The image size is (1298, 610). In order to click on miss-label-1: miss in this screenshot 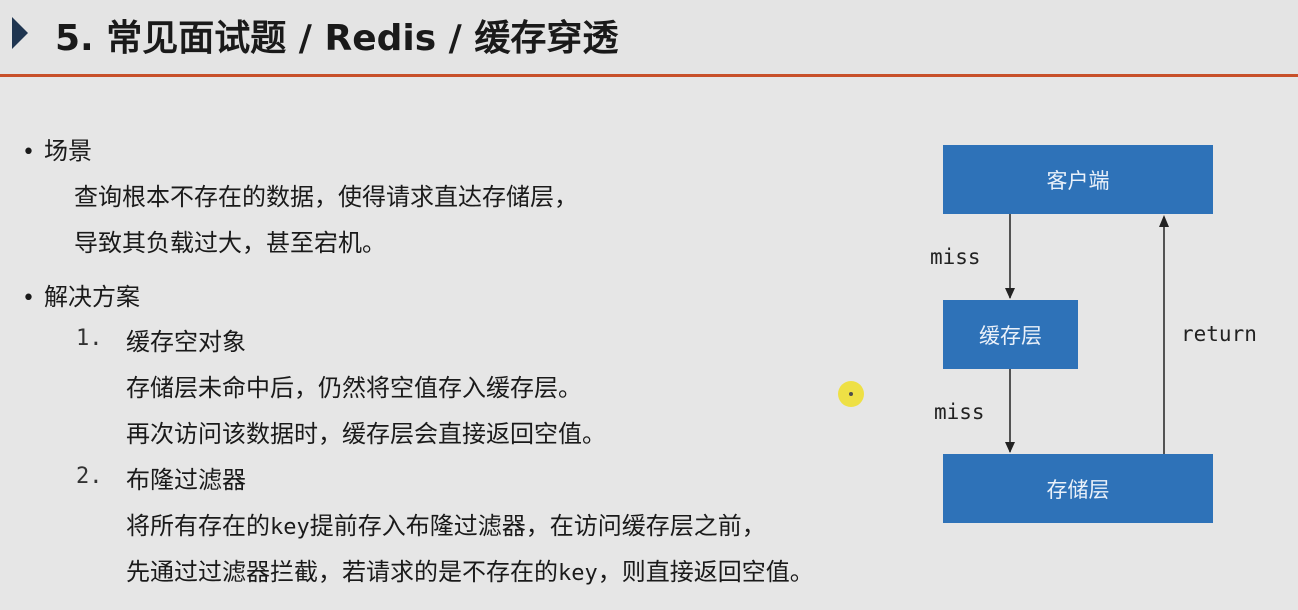, I will do `click(955, 257)`.